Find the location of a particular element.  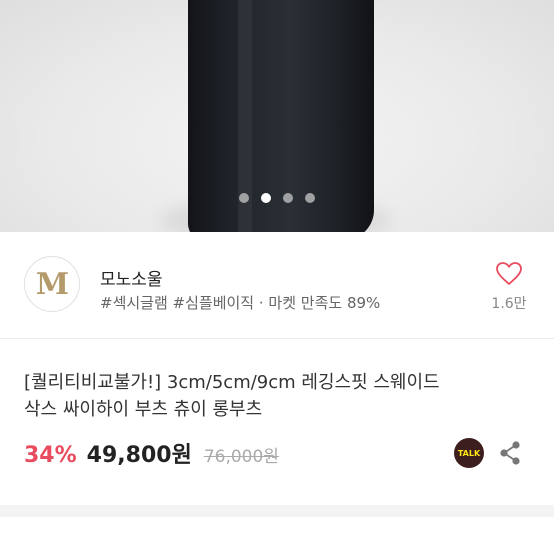

store-name: 모노소울 is located at coordinates (131, 277).